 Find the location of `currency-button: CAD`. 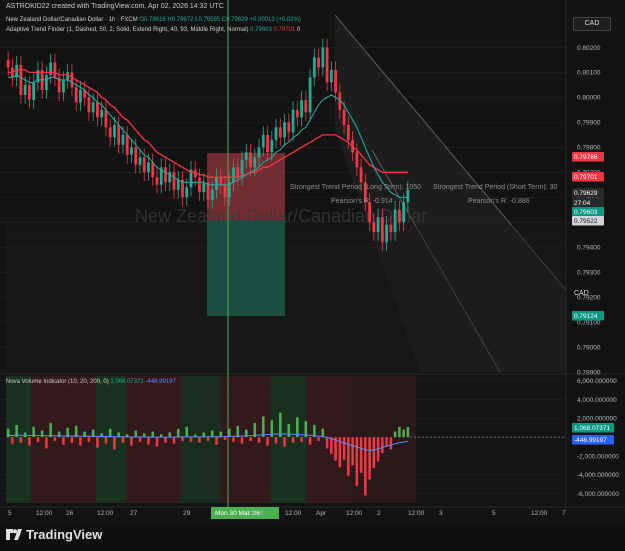

currency-button: CAD is located at coordinates (592, 24).